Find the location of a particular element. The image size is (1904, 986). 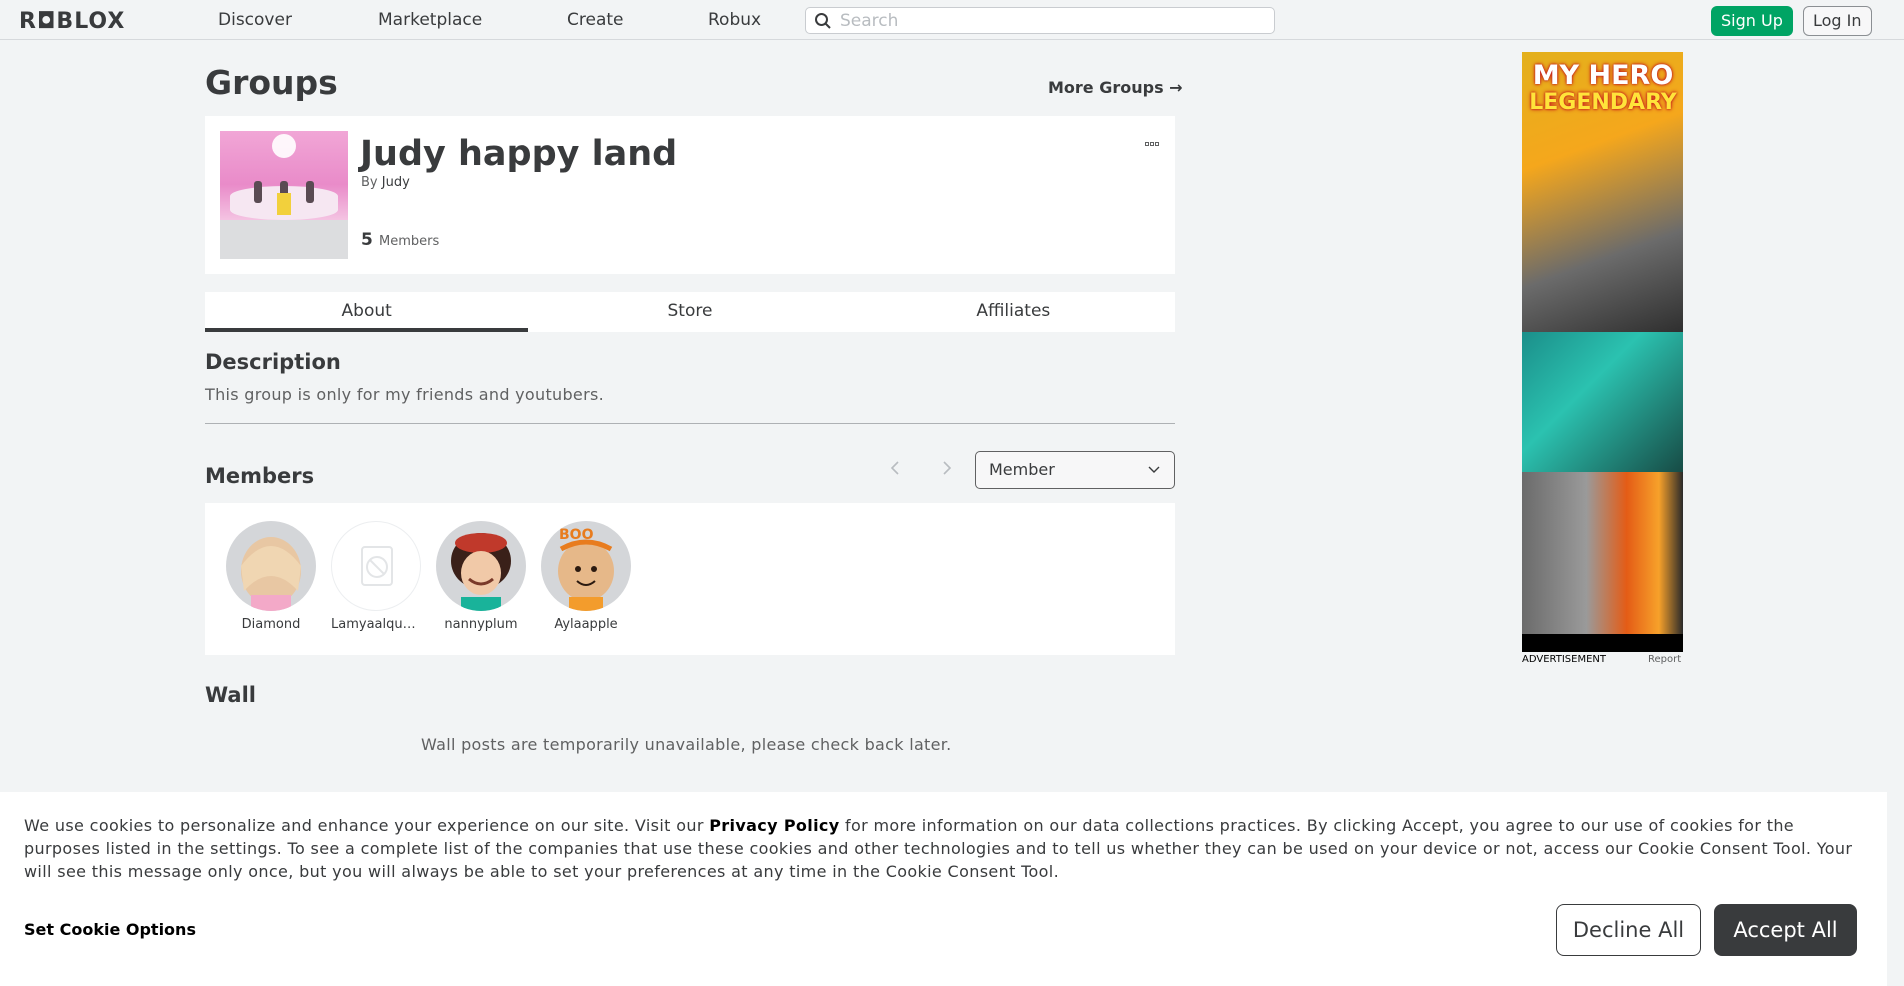

signup-button: Sign Up is located at coordinates (1752, 21).